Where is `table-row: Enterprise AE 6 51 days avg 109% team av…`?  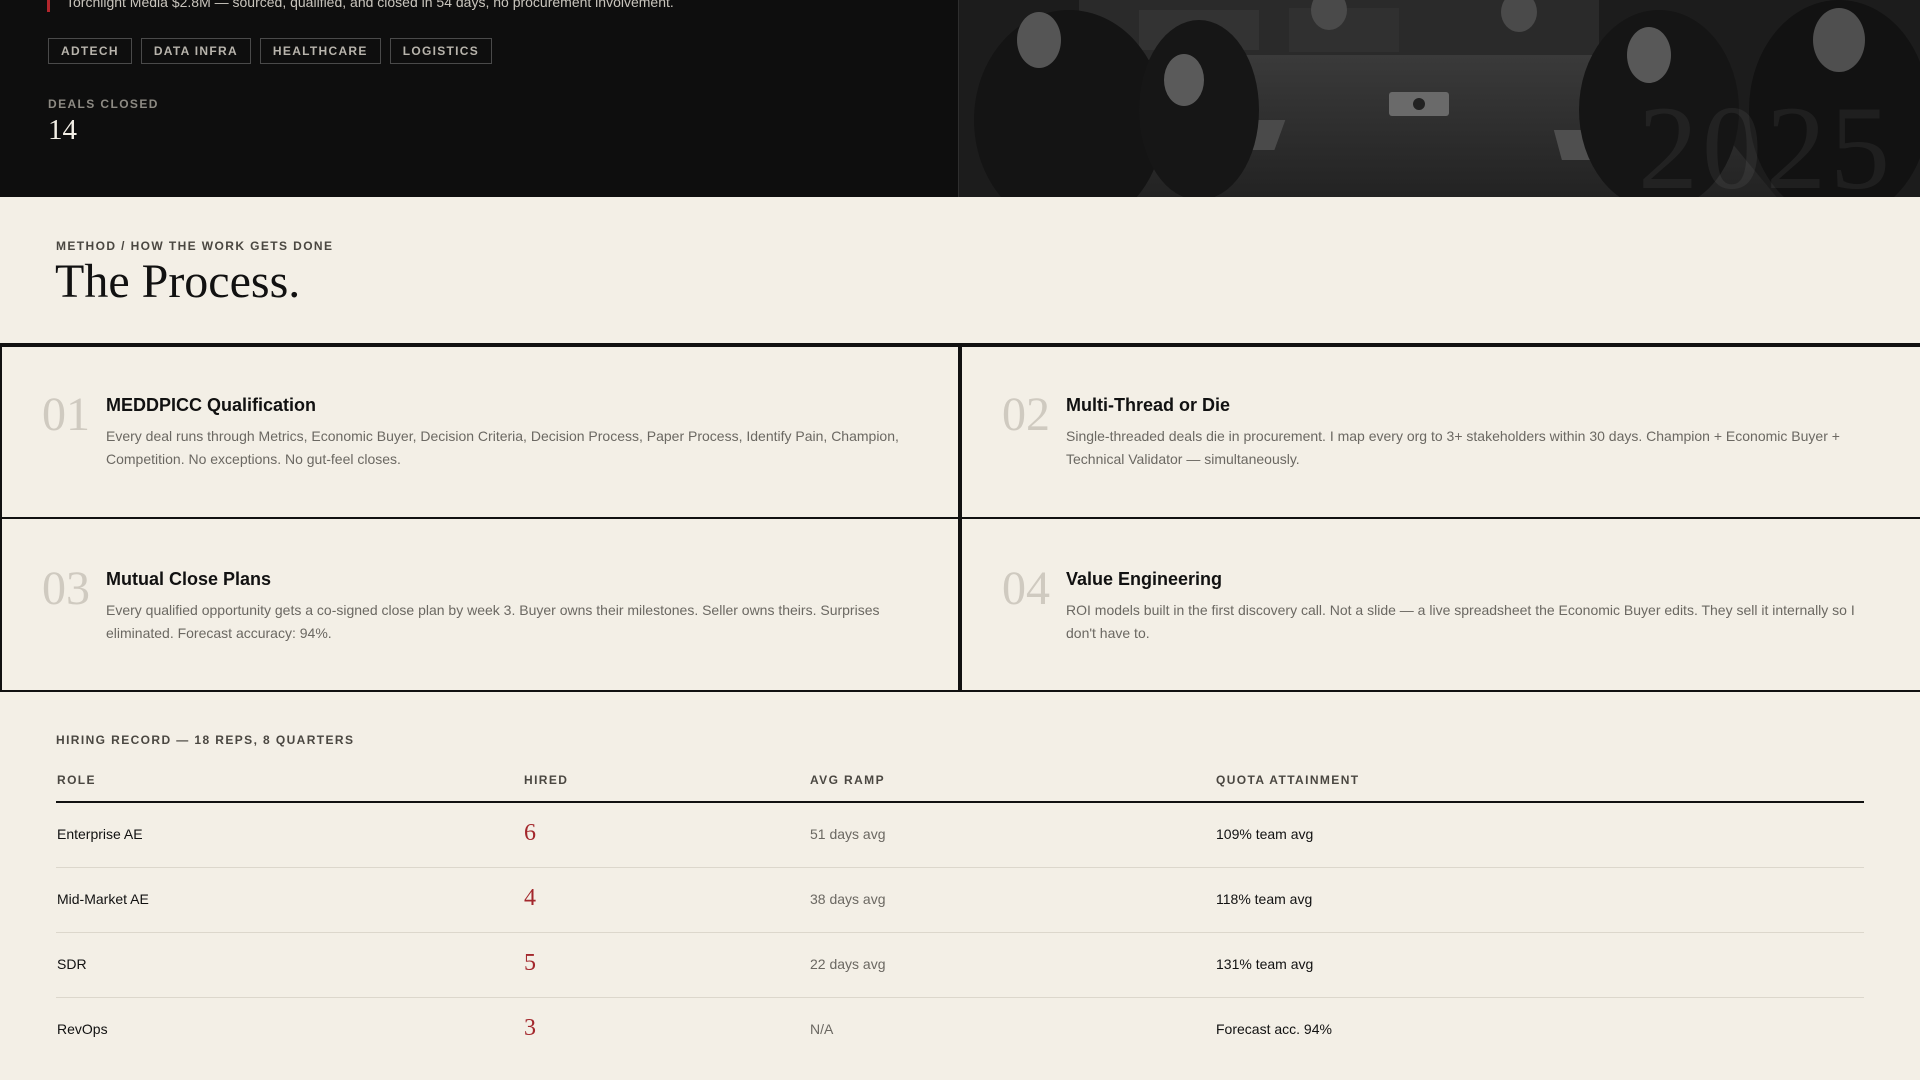
table-row: Enterprise AE 6 51 days avg 109% team av… is located at coordinates (960, 835).